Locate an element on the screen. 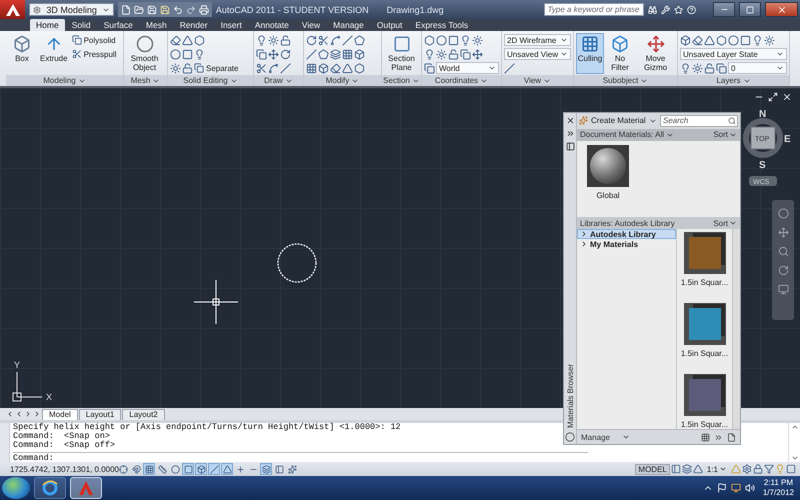 The width and height of the screenshot is (800, 500). save-icon is located at coordinates (165, 9).